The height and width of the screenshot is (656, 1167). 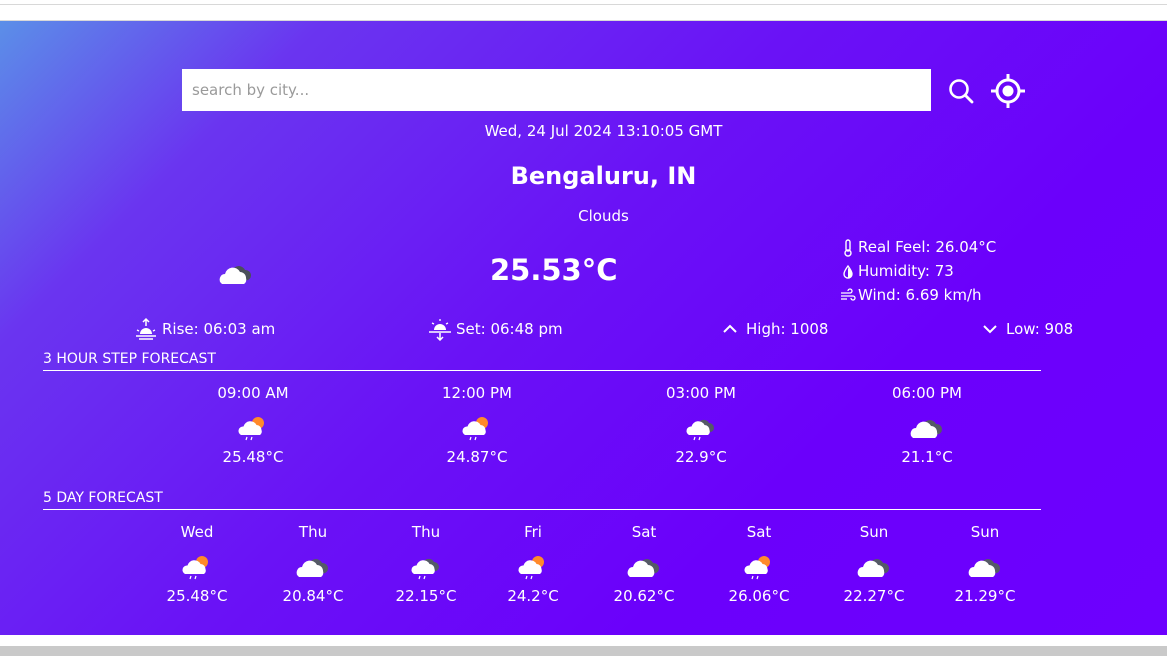 I want to click on forecast-item: 03:00 PM 22.9°C, so click(x=701, y=425).